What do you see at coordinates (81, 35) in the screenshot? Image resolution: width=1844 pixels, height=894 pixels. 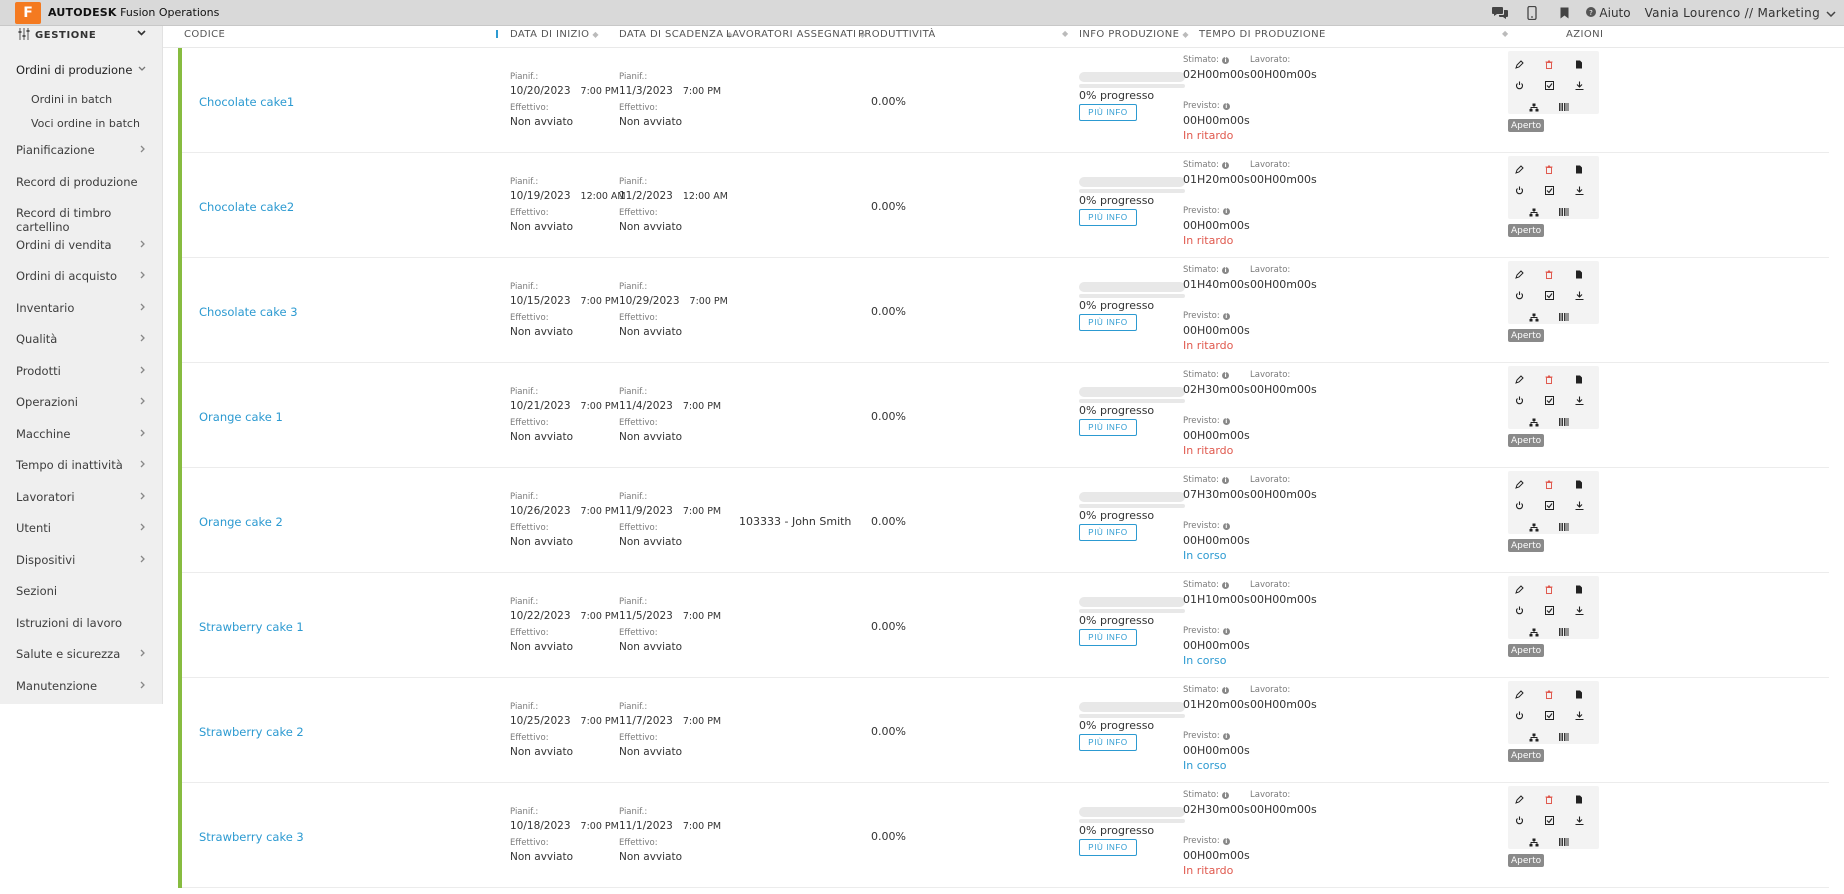 I see `sidebar-header: GESTIONE` at bounding box center [81, 35].